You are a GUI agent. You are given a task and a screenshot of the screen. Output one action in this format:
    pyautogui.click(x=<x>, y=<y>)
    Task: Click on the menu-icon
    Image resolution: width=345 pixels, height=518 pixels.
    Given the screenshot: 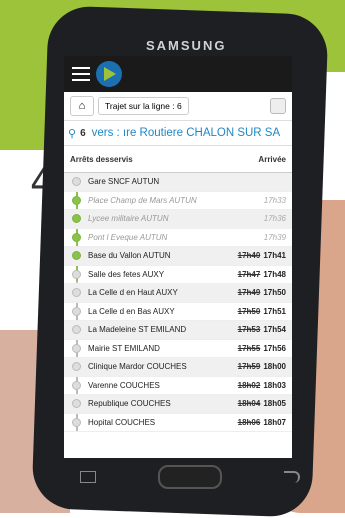 What is the action you would take?
    pyautogui.click(x=81, y=74)
    